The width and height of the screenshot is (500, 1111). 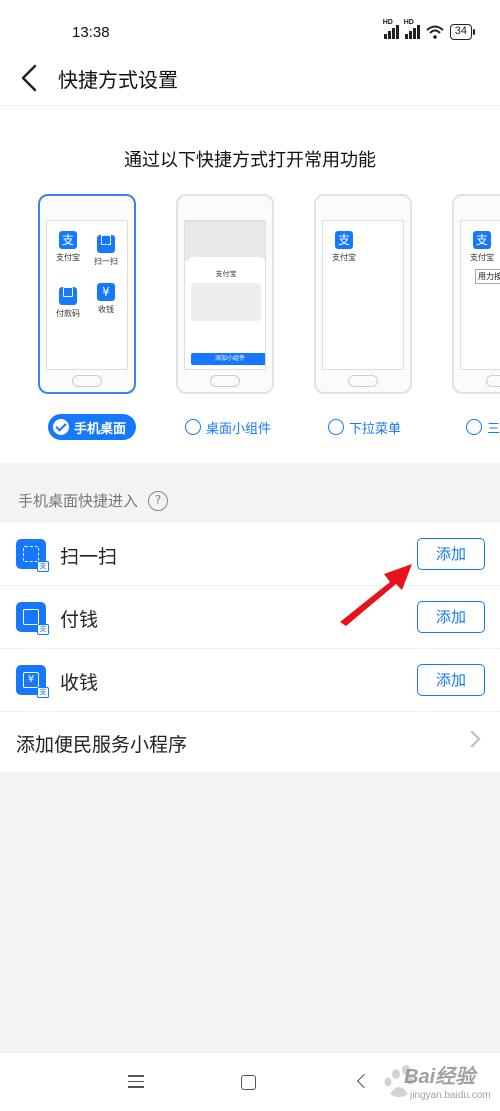 What do you see at coordinates (435, 32) in the screenshot?
I see `wifi-icon` at bounding box center [435, 32].